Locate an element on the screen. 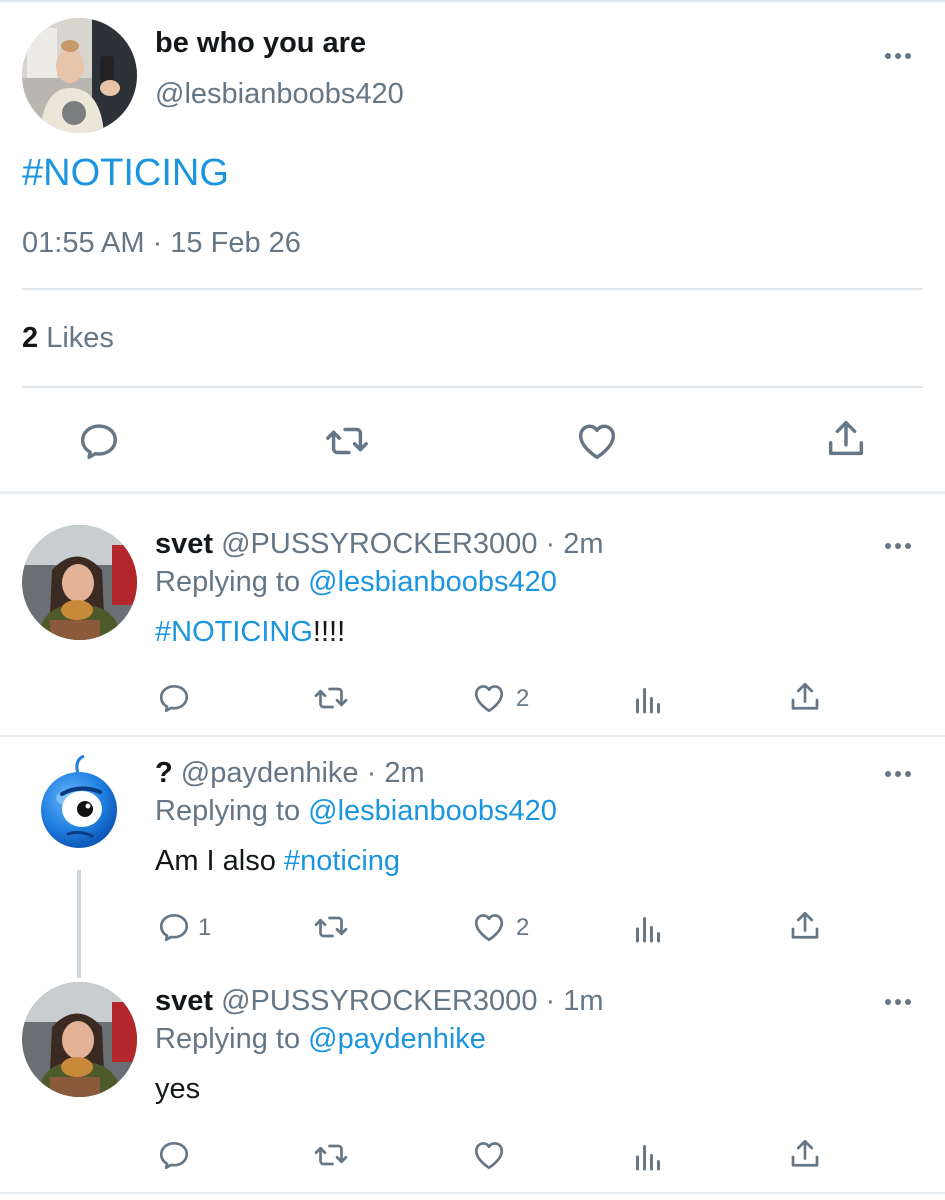 Image resolution: width=945 pixels, height=1200 pixels. reply-author: svet @PUSSYROCKER3000 · 1m is located at coordinates (379, 1001).